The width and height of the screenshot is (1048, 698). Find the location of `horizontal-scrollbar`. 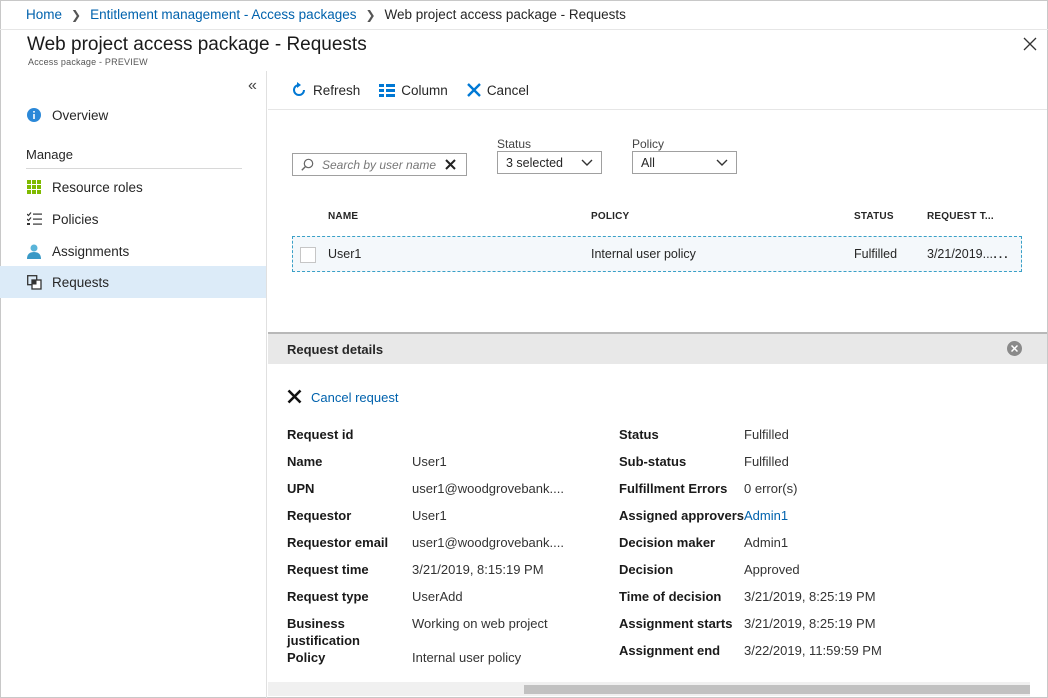

horizontal-scrollbar is located at coordinates (649, 689).